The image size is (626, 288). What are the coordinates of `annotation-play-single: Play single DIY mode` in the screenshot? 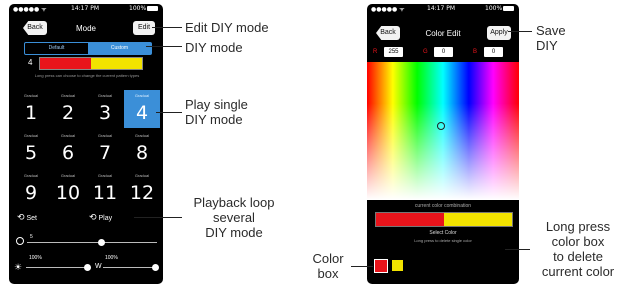 It's located at (216, 112).